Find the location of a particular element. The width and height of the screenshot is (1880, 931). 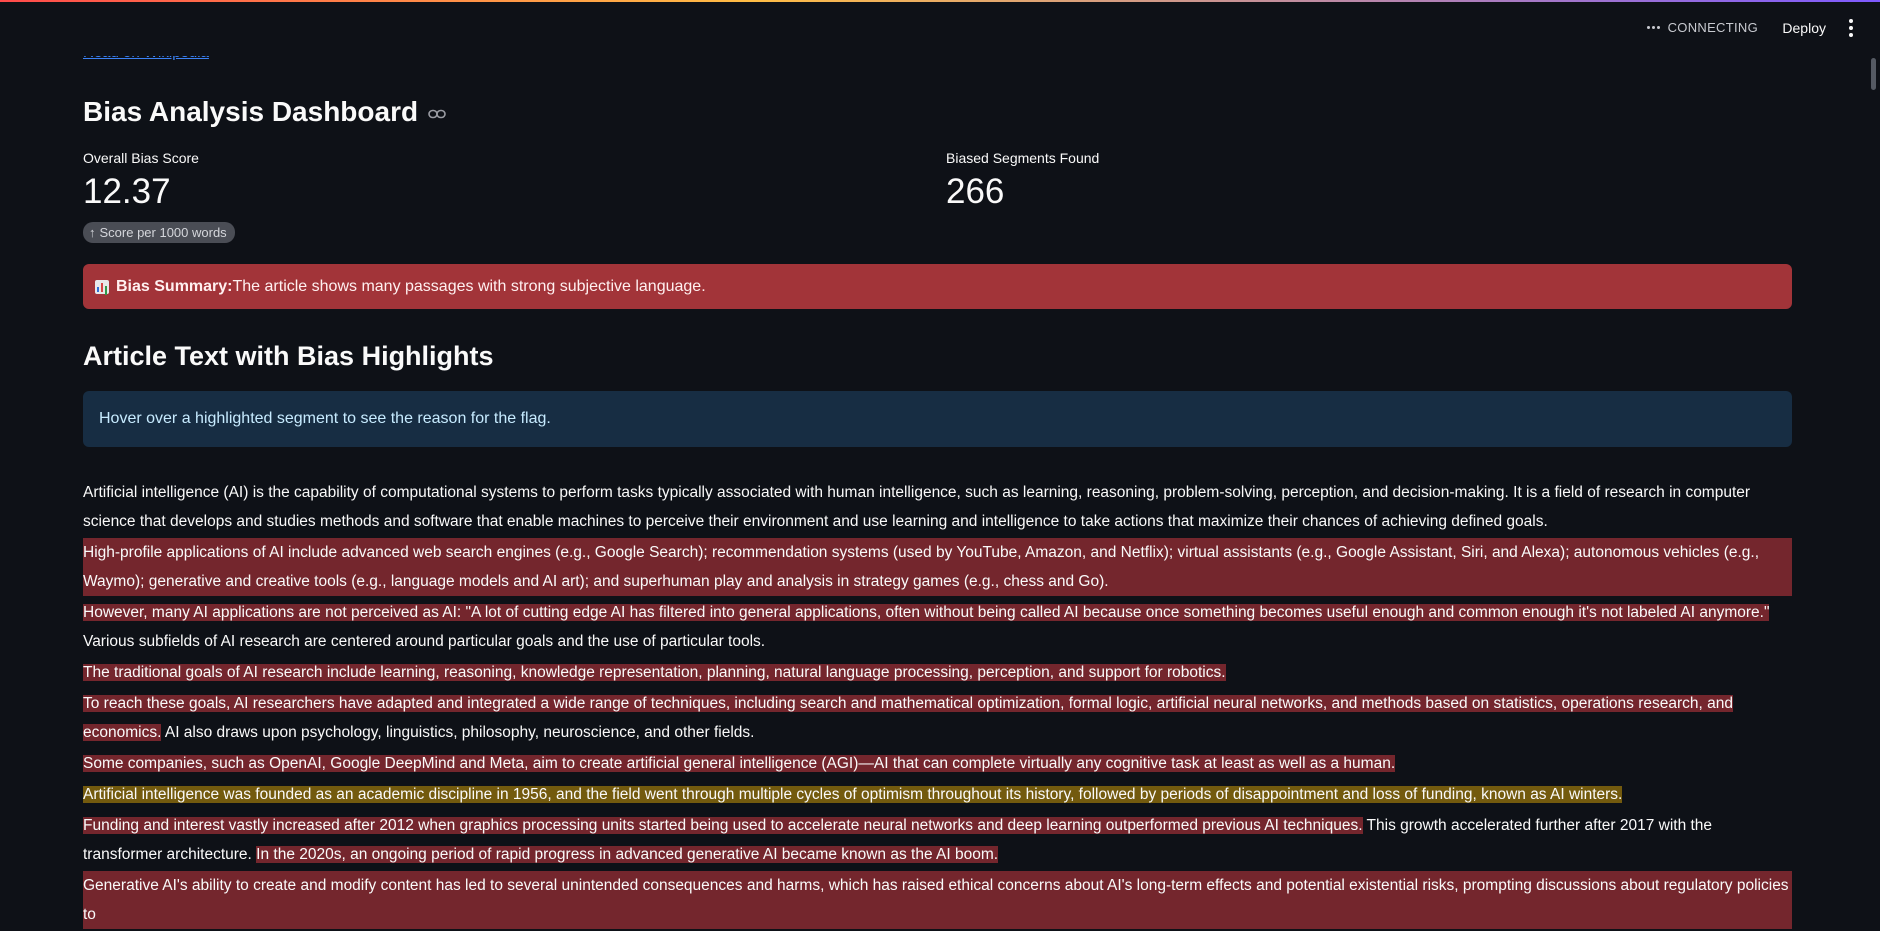

main-menu-icon is located at coordinates (1851, 28).